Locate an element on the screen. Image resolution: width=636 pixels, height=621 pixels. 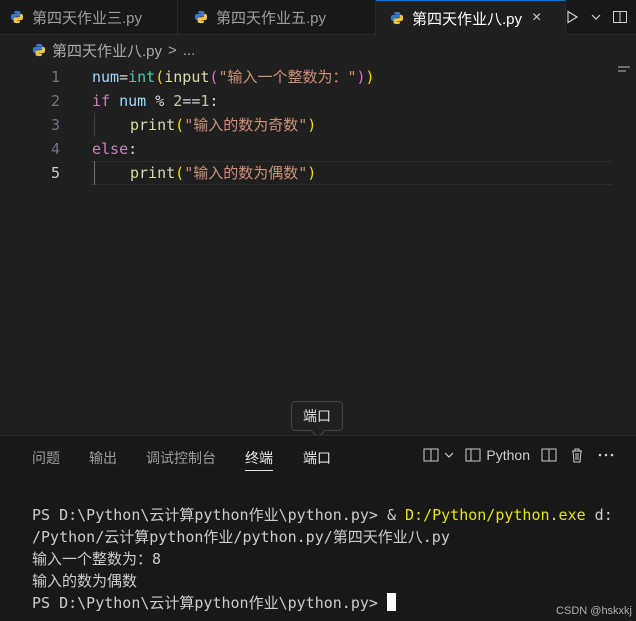
terminal-text: /Python/云计算python作业/python.py/第四天作业八.py is located at coordinates (241, 537).